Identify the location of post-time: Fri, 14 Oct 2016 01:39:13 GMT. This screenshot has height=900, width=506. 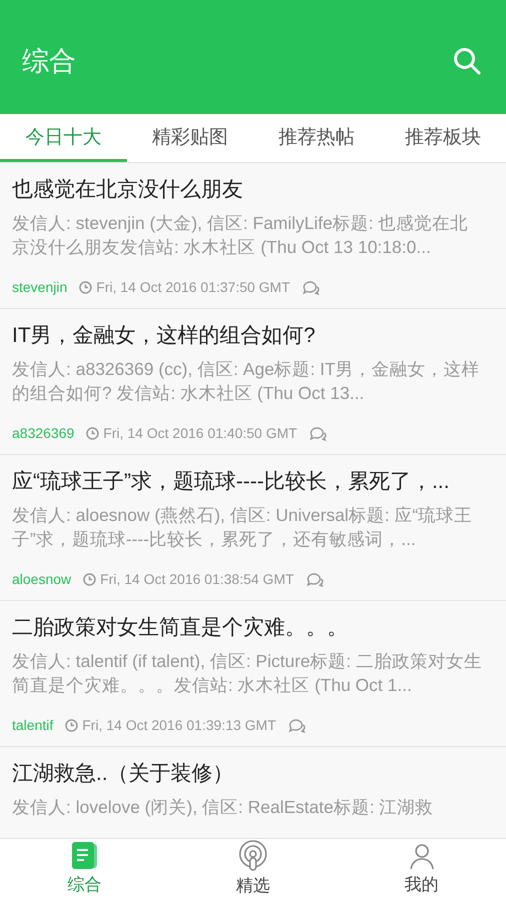
(179, 725).